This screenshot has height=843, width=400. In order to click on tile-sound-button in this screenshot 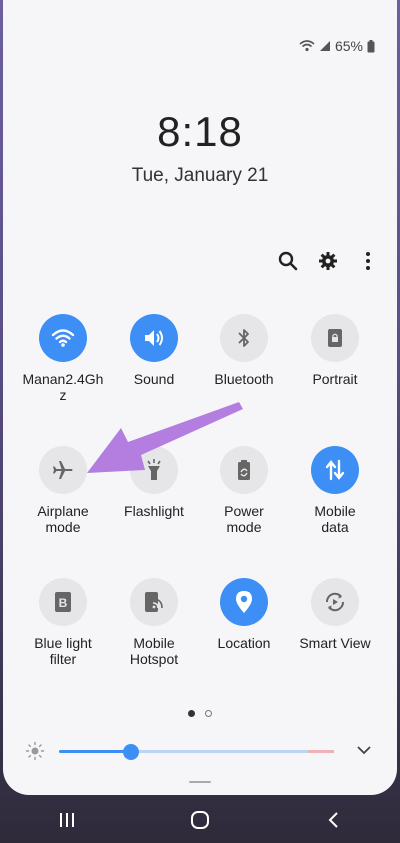, I will do `click(154, 338)`.